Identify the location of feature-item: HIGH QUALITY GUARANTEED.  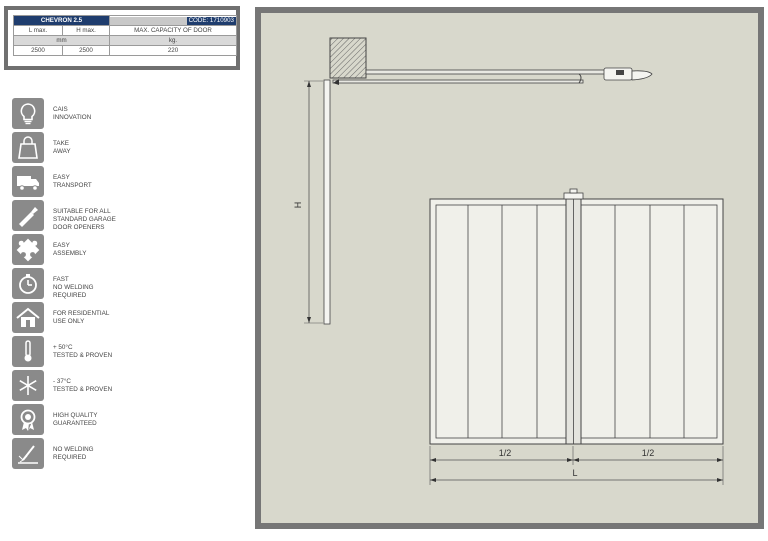
(92, 420).